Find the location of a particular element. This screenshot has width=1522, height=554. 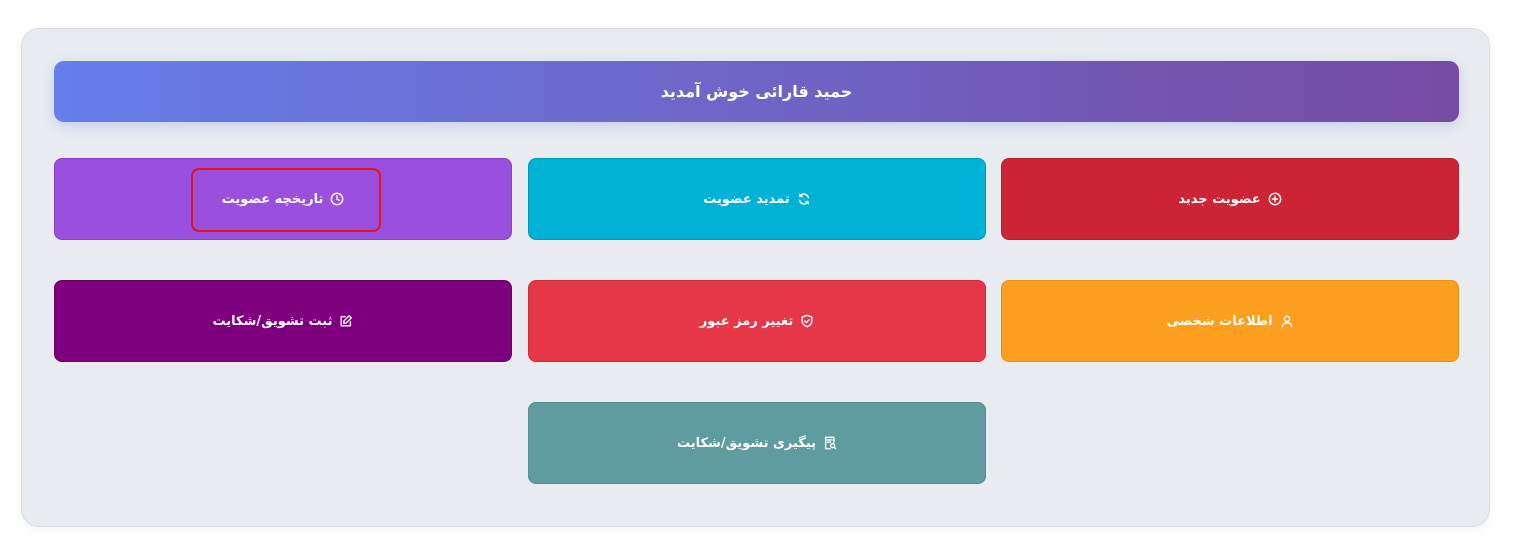

user-icon is located at coordinates (1287, 321).